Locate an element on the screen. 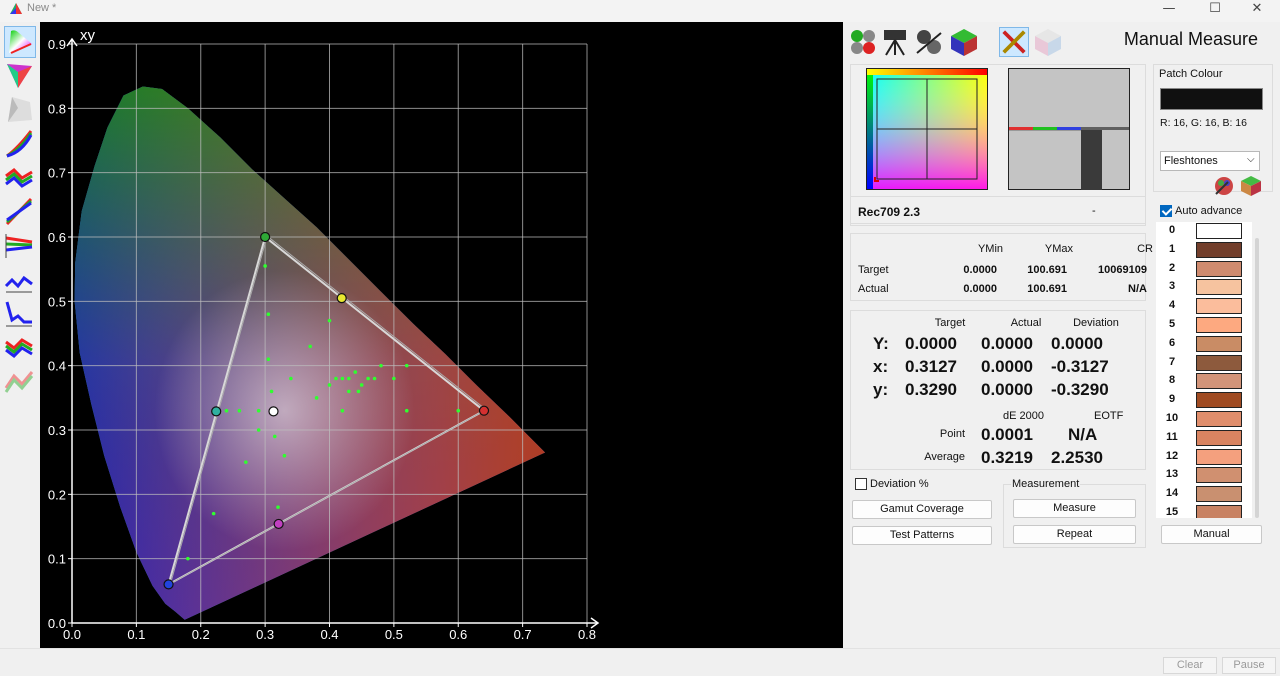  test-patterns-button: Test Patterns is located at coordinates (922, 535).